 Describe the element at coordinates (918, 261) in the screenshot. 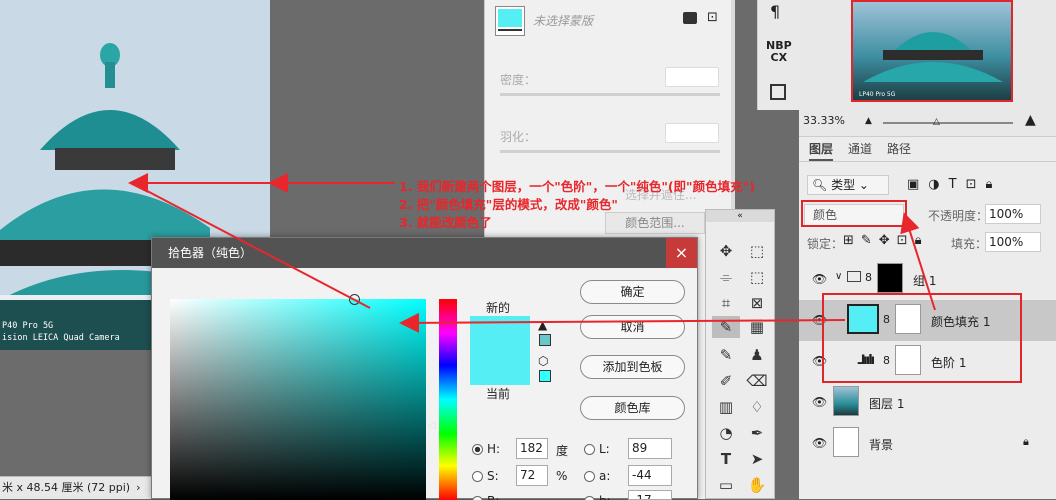

I see `arrow-to-blend` at that location.